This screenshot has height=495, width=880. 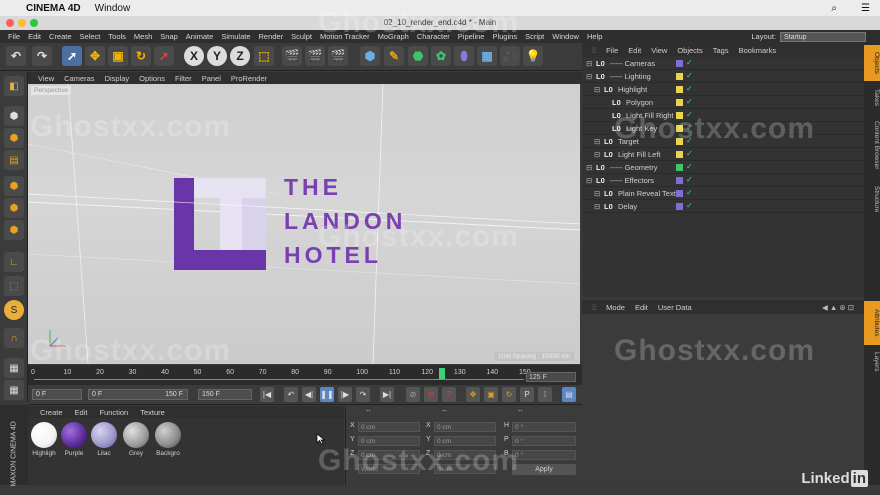 I want to click on next-frame-icon: |▶, so click(x=345, y=394).